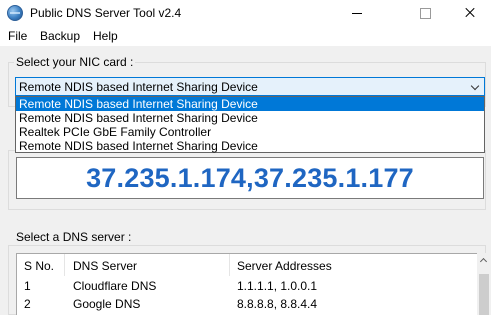  What do you see at coordinates (75, 62) in the screenshot?
I see `nic-group-label: Select your NIC card :` at bounding box center [75, 62].